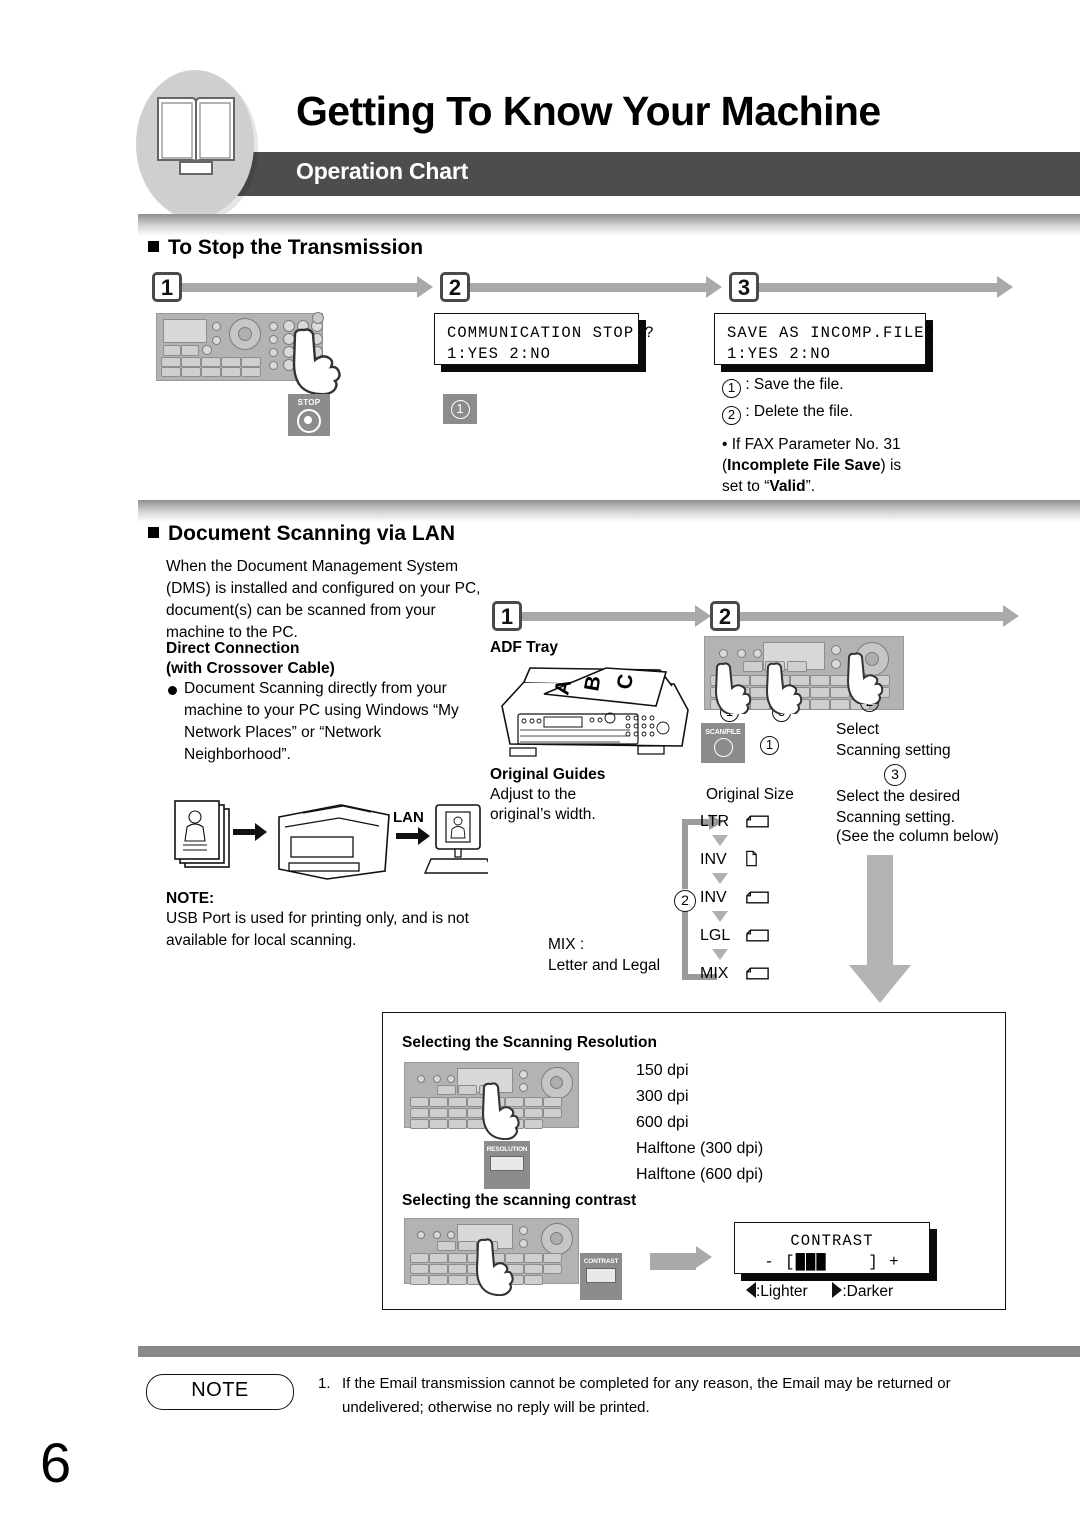 The width and height of the screenshot is (1080, 1528). Describe the element at coordinates (408, 817) in the screenshot. I see `lan-label: LAN` at that location.